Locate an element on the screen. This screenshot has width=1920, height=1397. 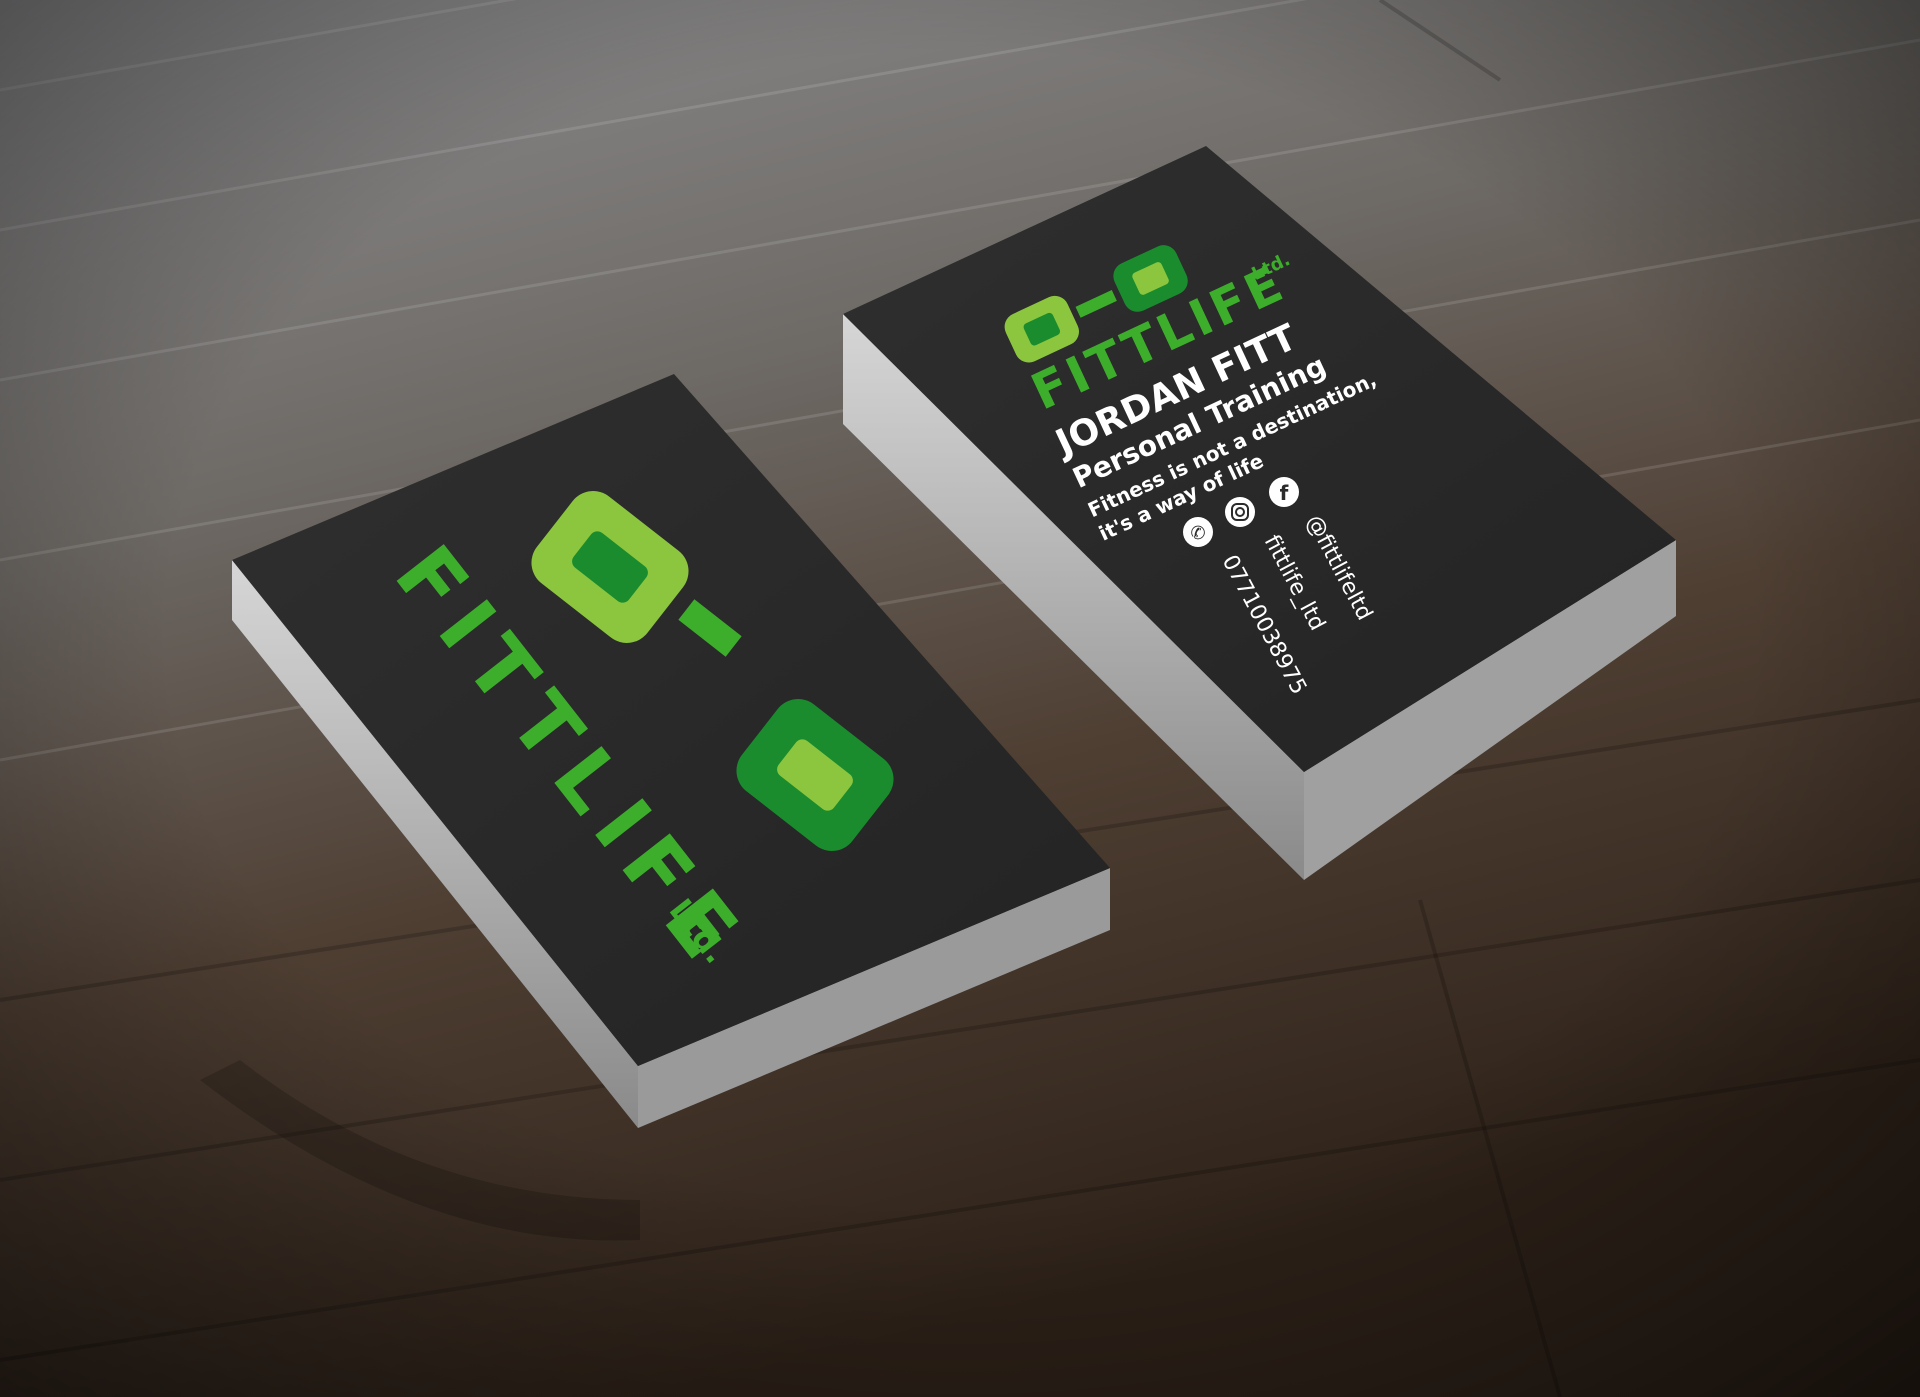
phone-icon: ✆ is located at coordinates (1198, 532).